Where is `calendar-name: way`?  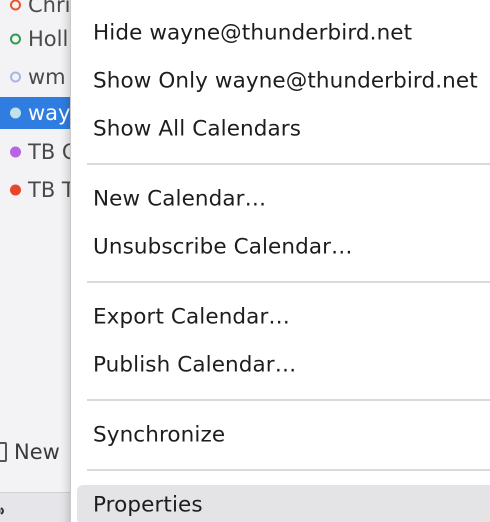
calendar-name: way is located at coordinates (49, 113).